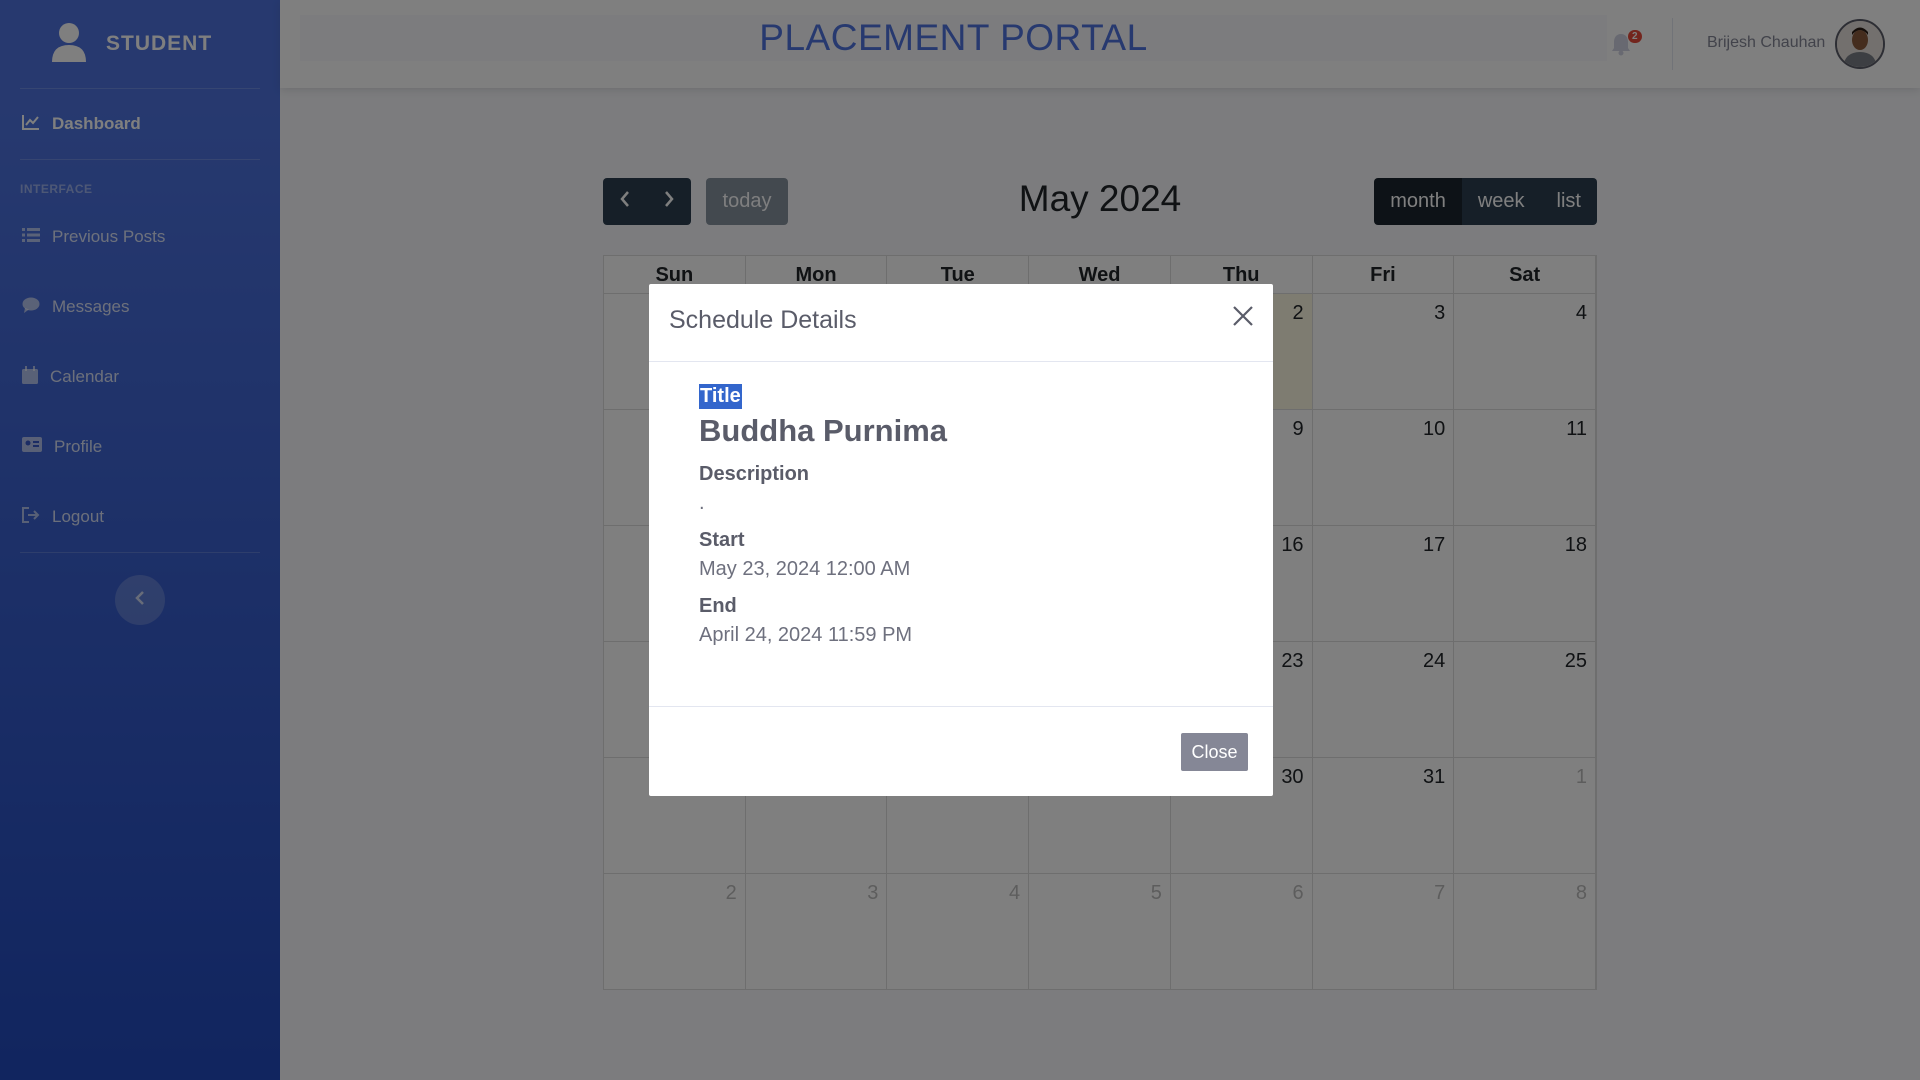  I want to click on start-value: May 23, 2024 12:00 AM, so click(805, 569).